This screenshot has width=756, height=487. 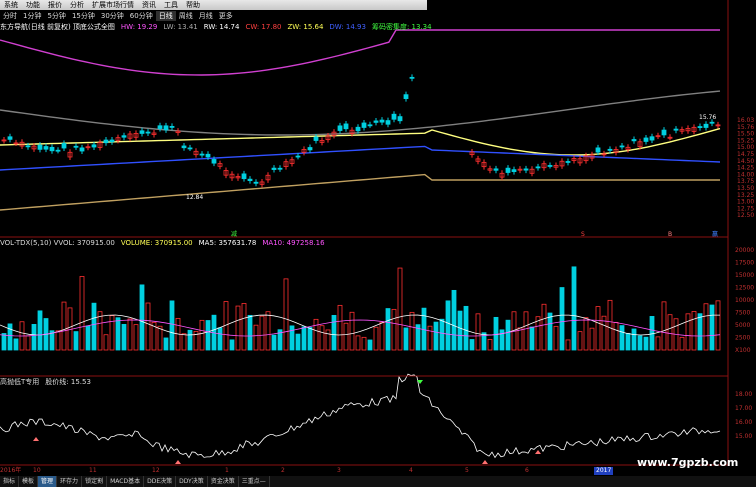 What do you see at coordinates (305, 27) in the screenshot?
I see `zw-value: ZW: 15.64` at bounding box center [305, 27].